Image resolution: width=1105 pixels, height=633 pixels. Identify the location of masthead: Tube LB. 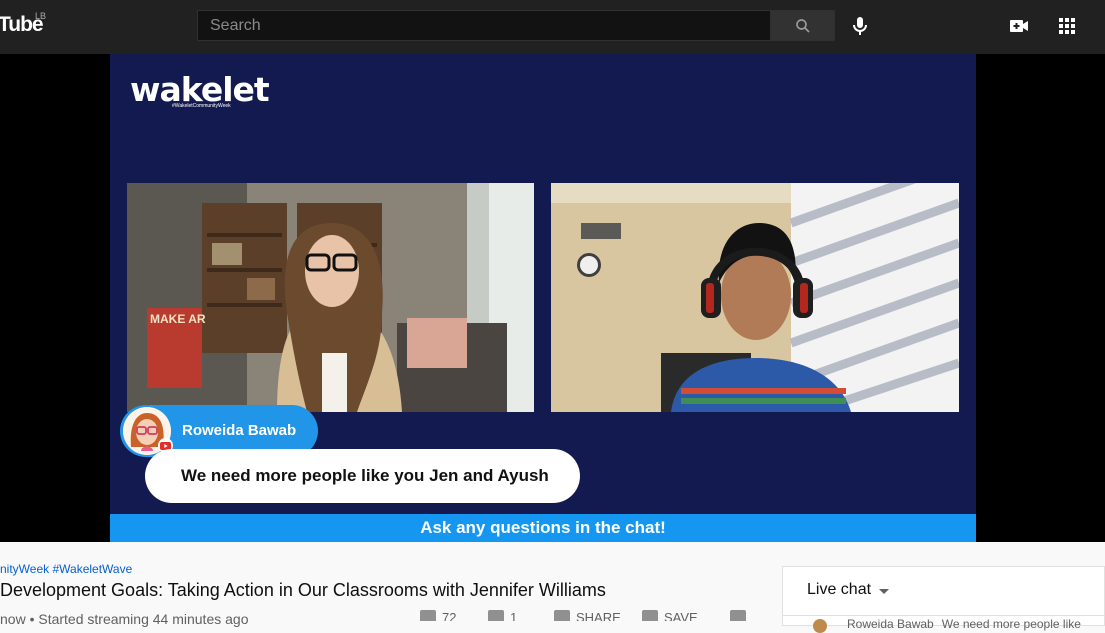
(552, 27).